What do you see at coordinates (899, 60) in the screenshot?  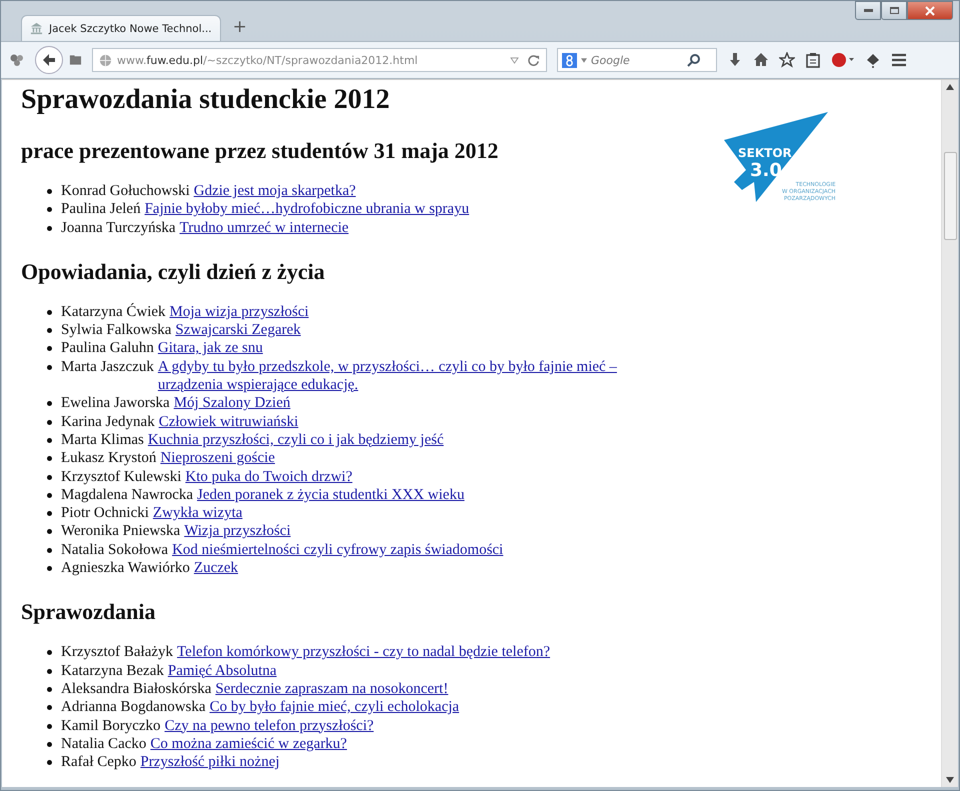 I see `menu-icon` at bounding box center [899, 60].